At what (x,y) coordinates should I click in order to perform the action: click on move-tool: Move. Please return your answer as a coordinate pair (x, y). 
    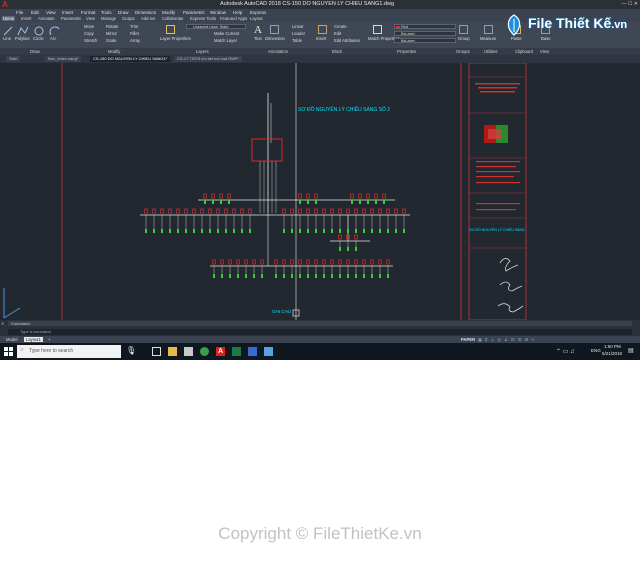
    Looking at the image, I should click on (89, 26).